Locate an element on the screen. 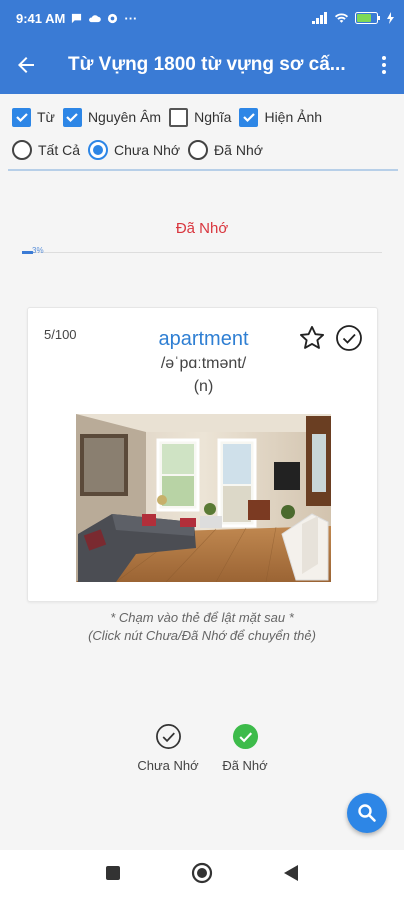 The height and width of the screenshot is (900, 404). checkbox-show-image: Hiện Ảnh is located at coordinates (281, 117).